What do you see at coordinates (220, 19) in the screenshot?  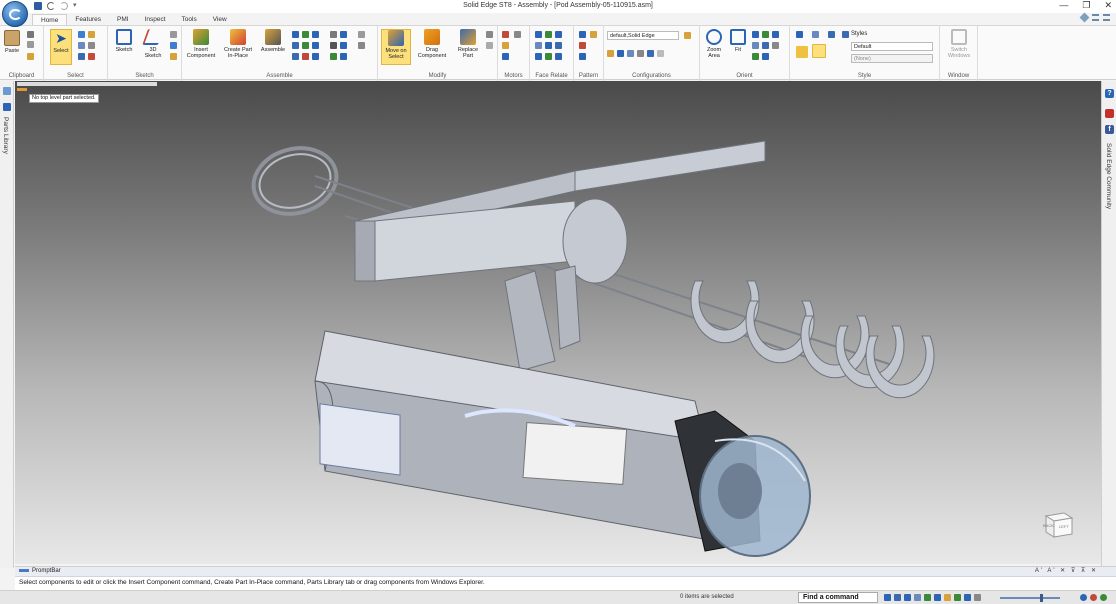 I see `tab-view: View` at bounding box center [220, 19].